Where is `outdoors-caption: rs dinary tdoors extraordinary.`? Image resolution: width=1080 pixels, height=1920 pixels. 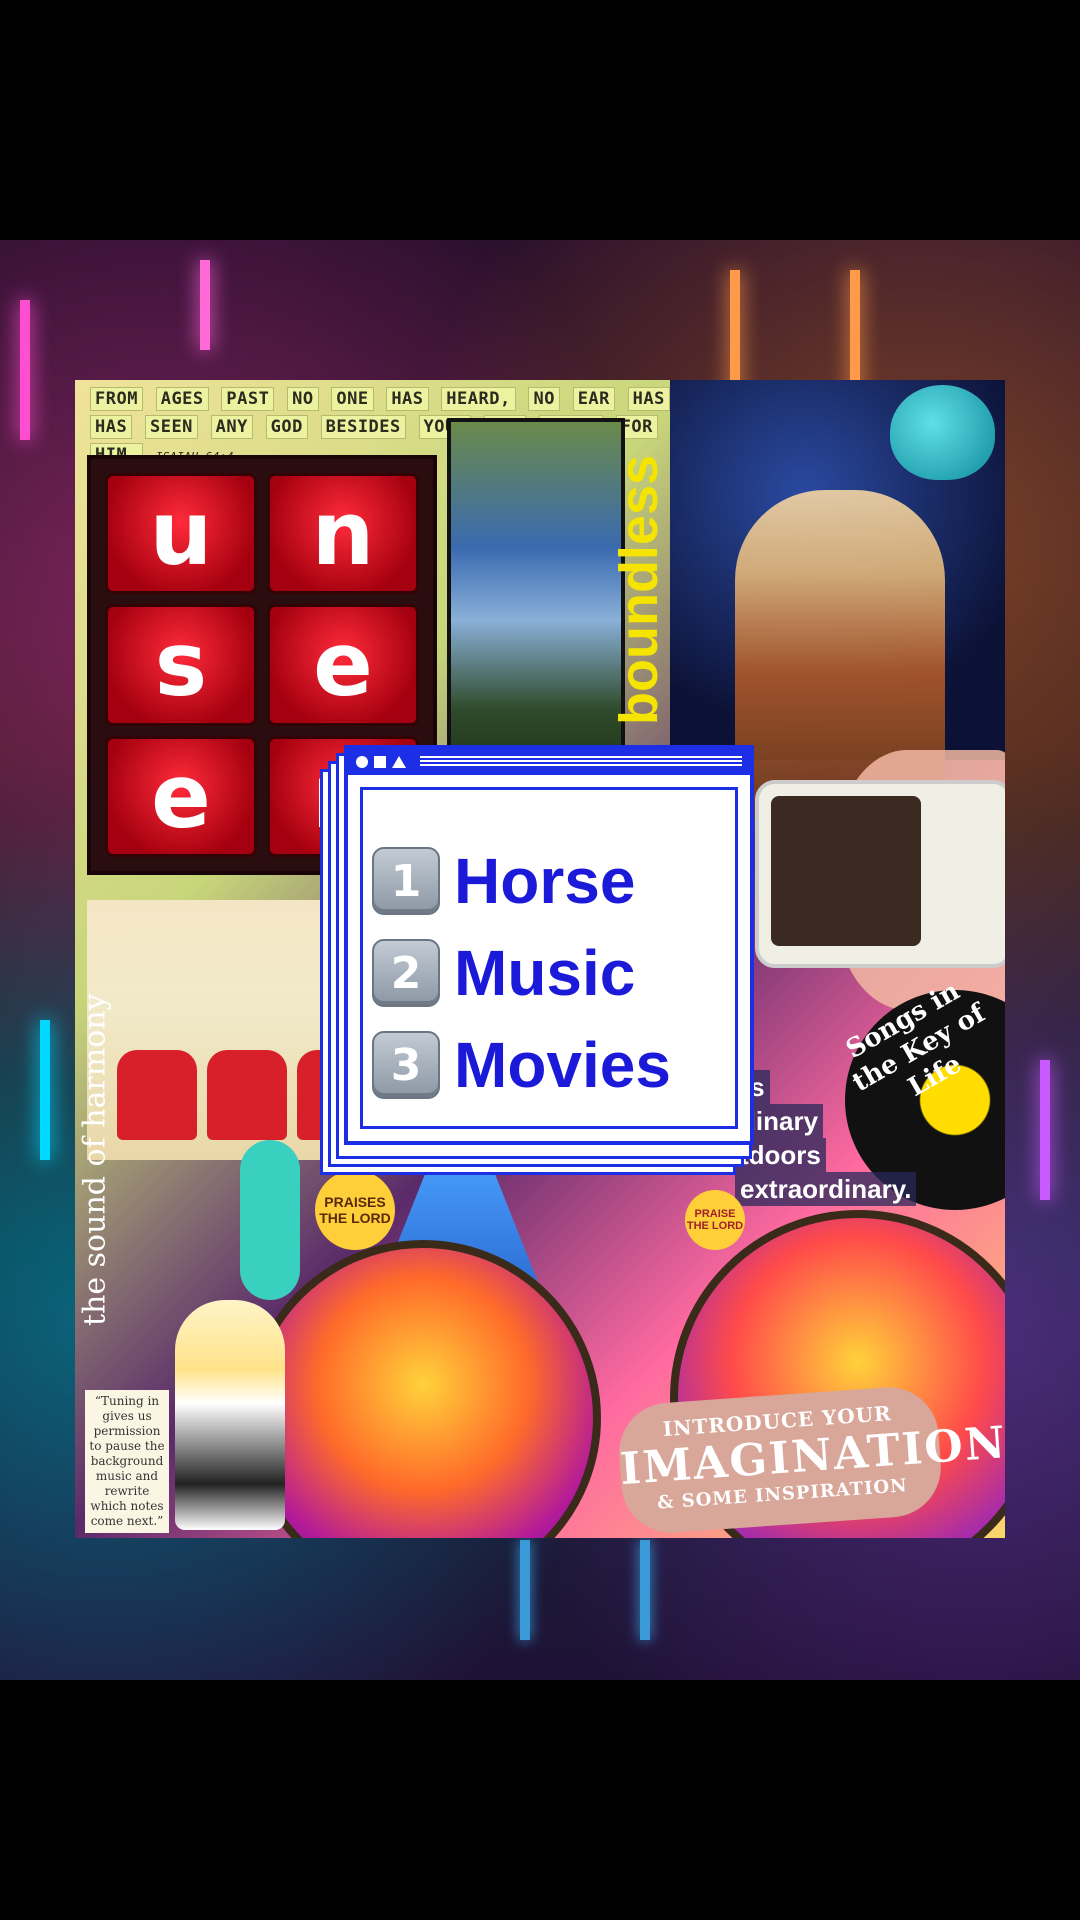 outdoors-caption: rs dinary tdoors extraordinary. is located at coordinates (826, 1138).